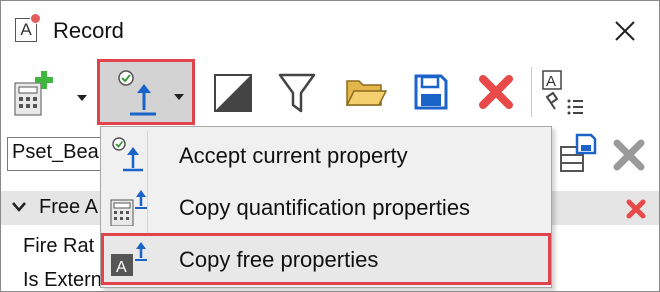  What do you see at coordinates (58, 246) in the screenshot?
I see `property-row: Fire Rat` at bounding box center [58, 246].